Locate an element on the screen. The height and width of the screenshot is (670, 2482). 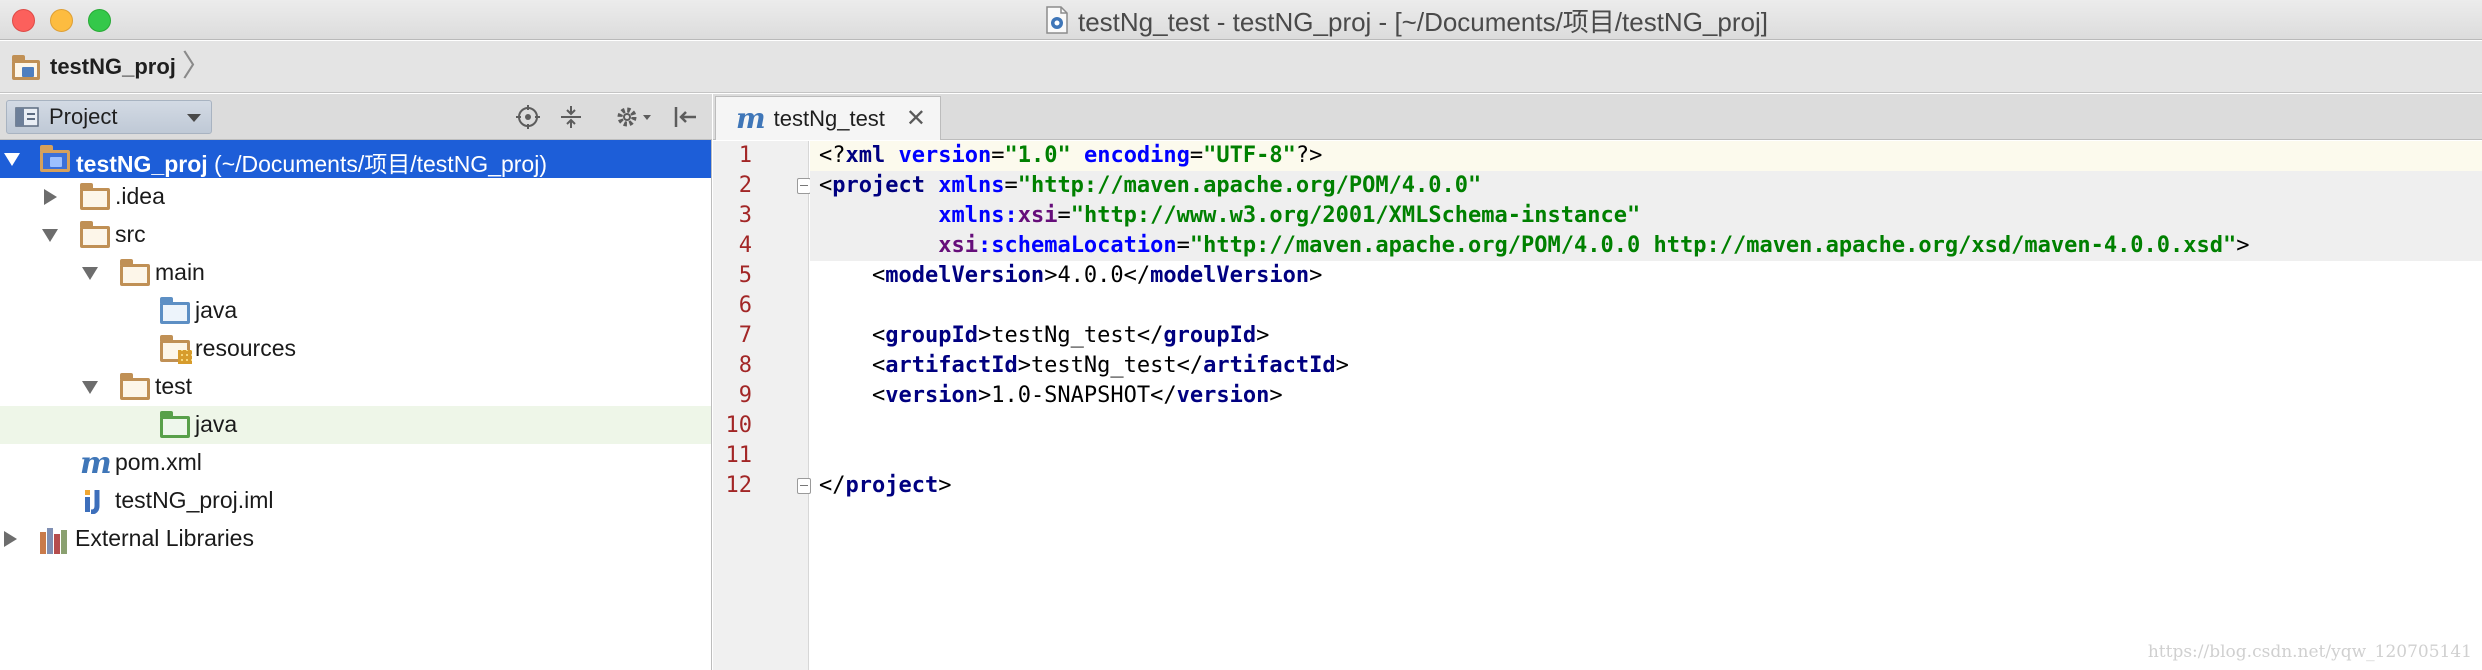
editor-tab-bar: m testNg_test ✕ is located at coordinates (1597, 117).